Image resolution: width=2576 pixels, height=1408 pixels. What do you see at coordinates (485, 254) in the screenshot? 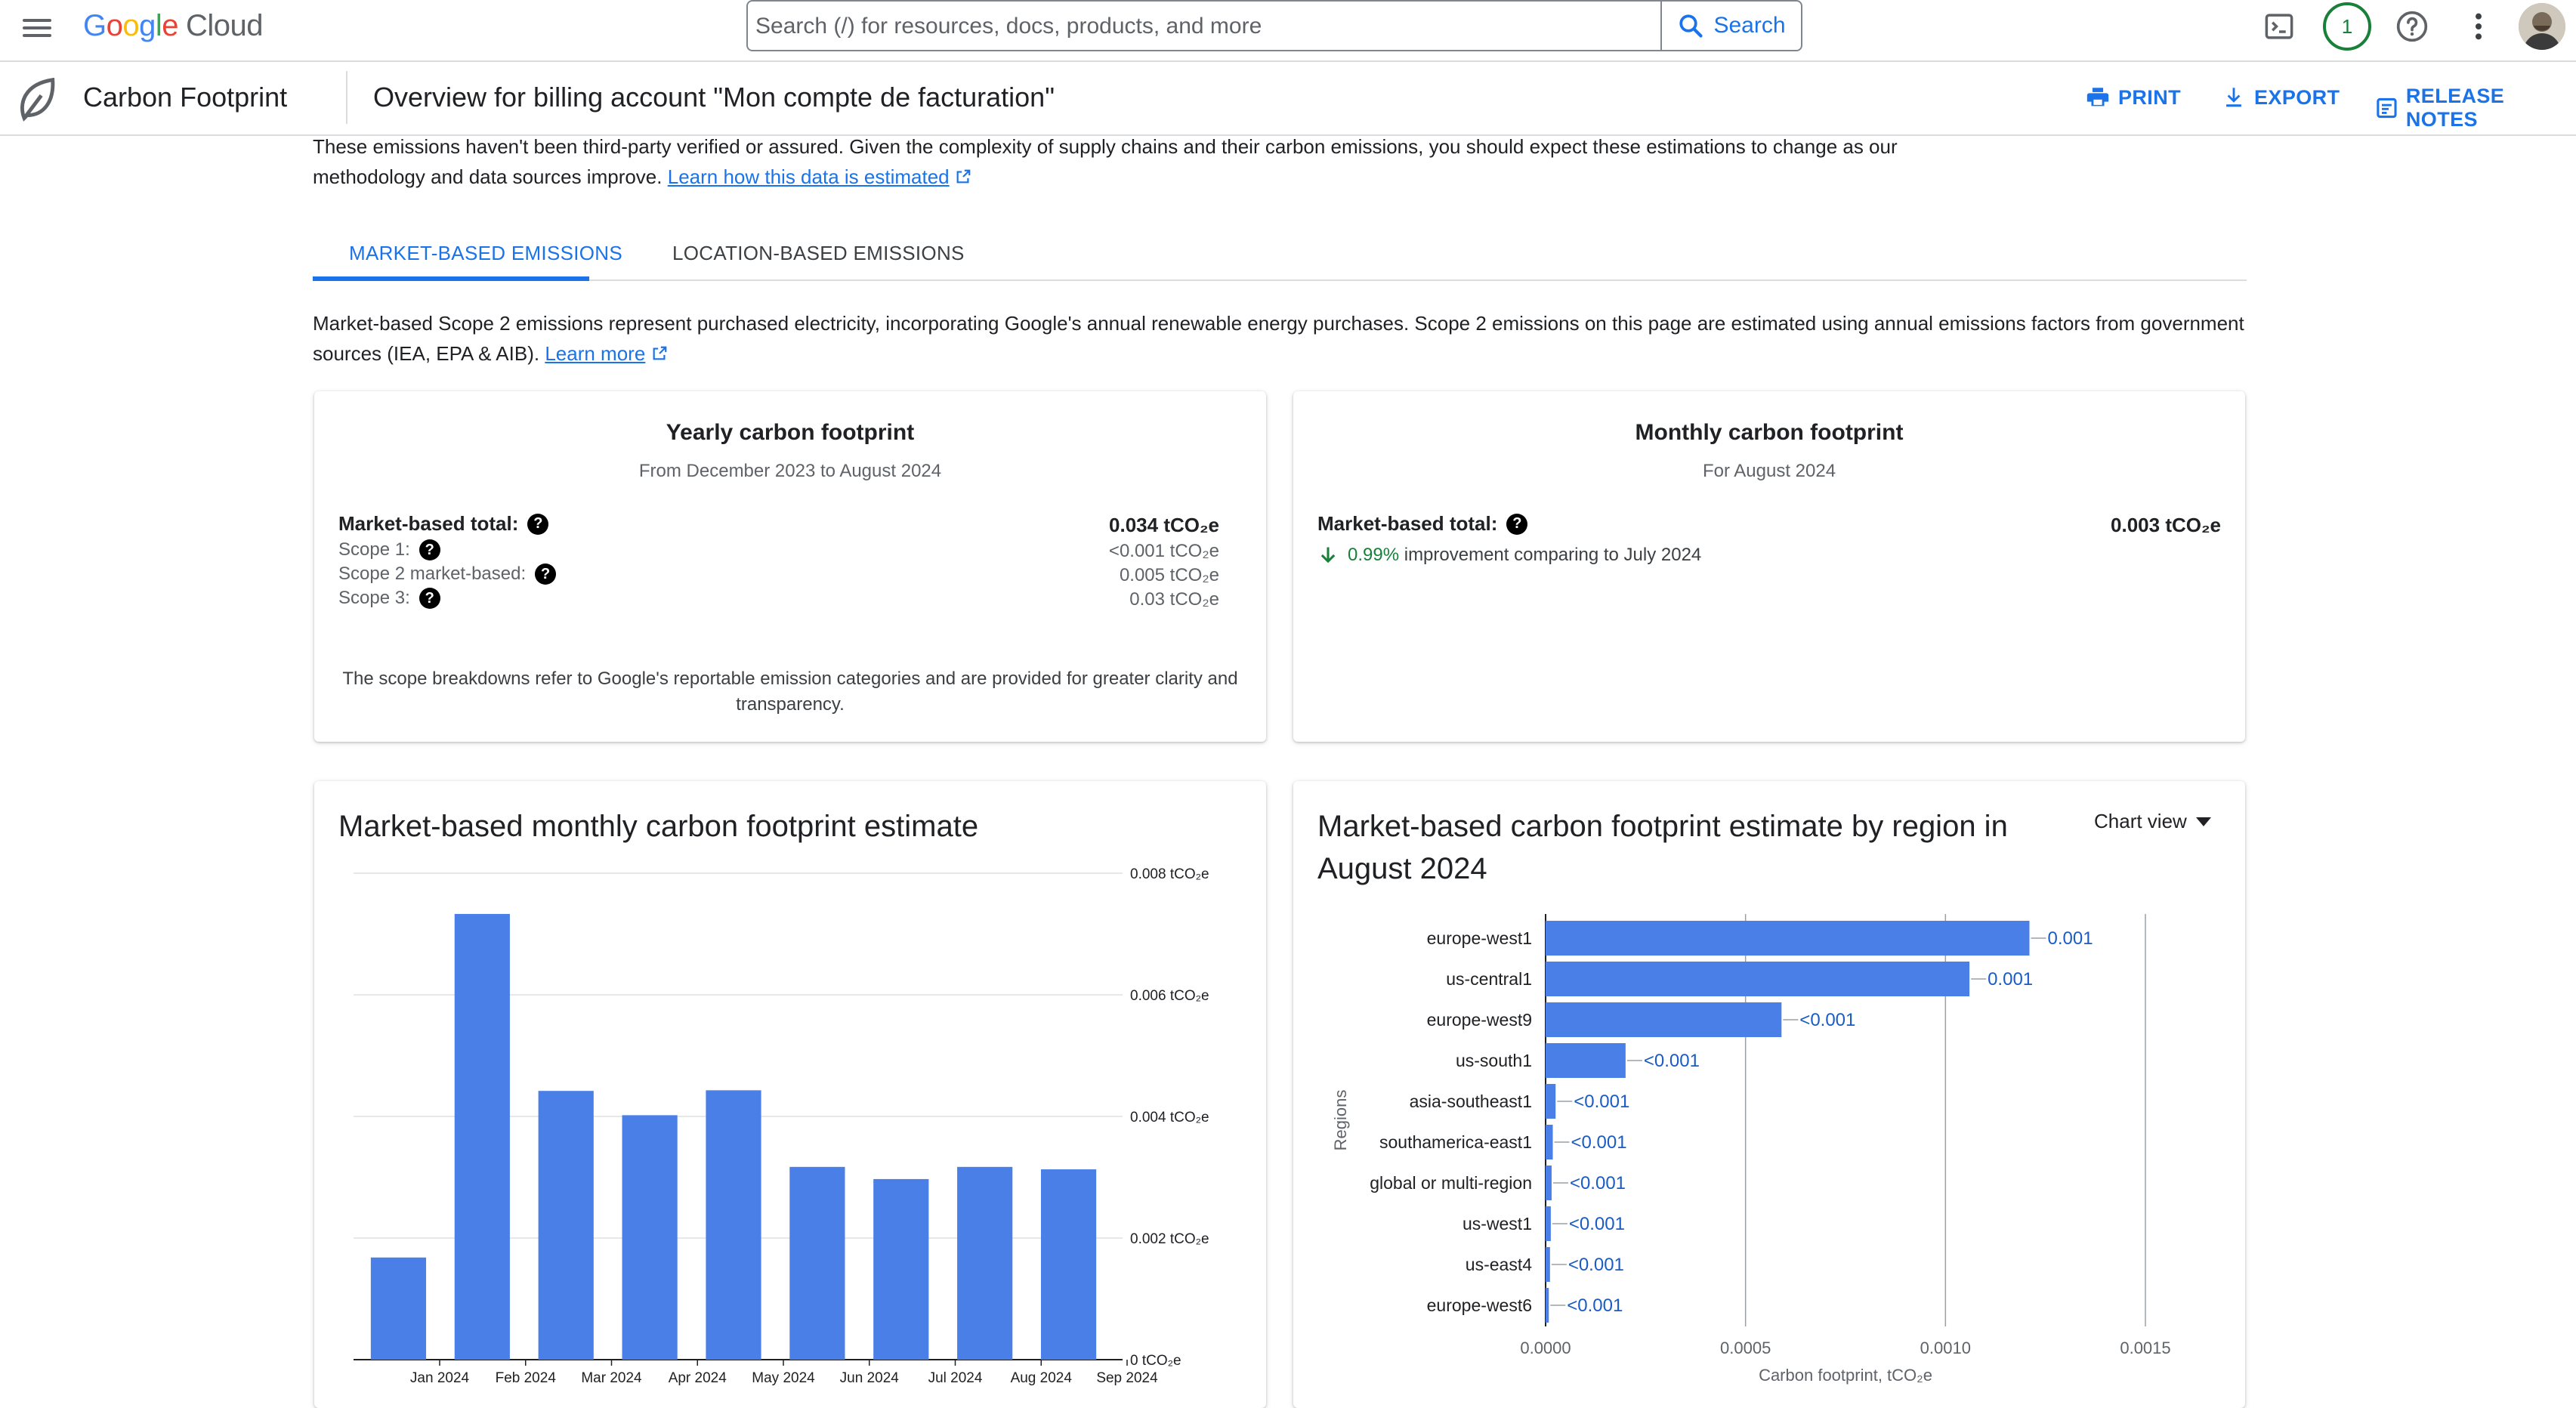
I see `tab-market-based: MARKET-BASED EMISSIONS` at bounding box center [485, 254].